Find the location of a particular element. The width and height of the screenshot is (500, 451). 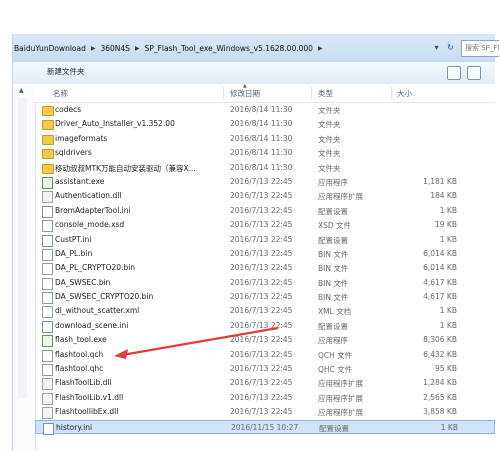

file-row: codecs 2016/8/14 11:30 文件夹 is located at coordinates (265, 110).